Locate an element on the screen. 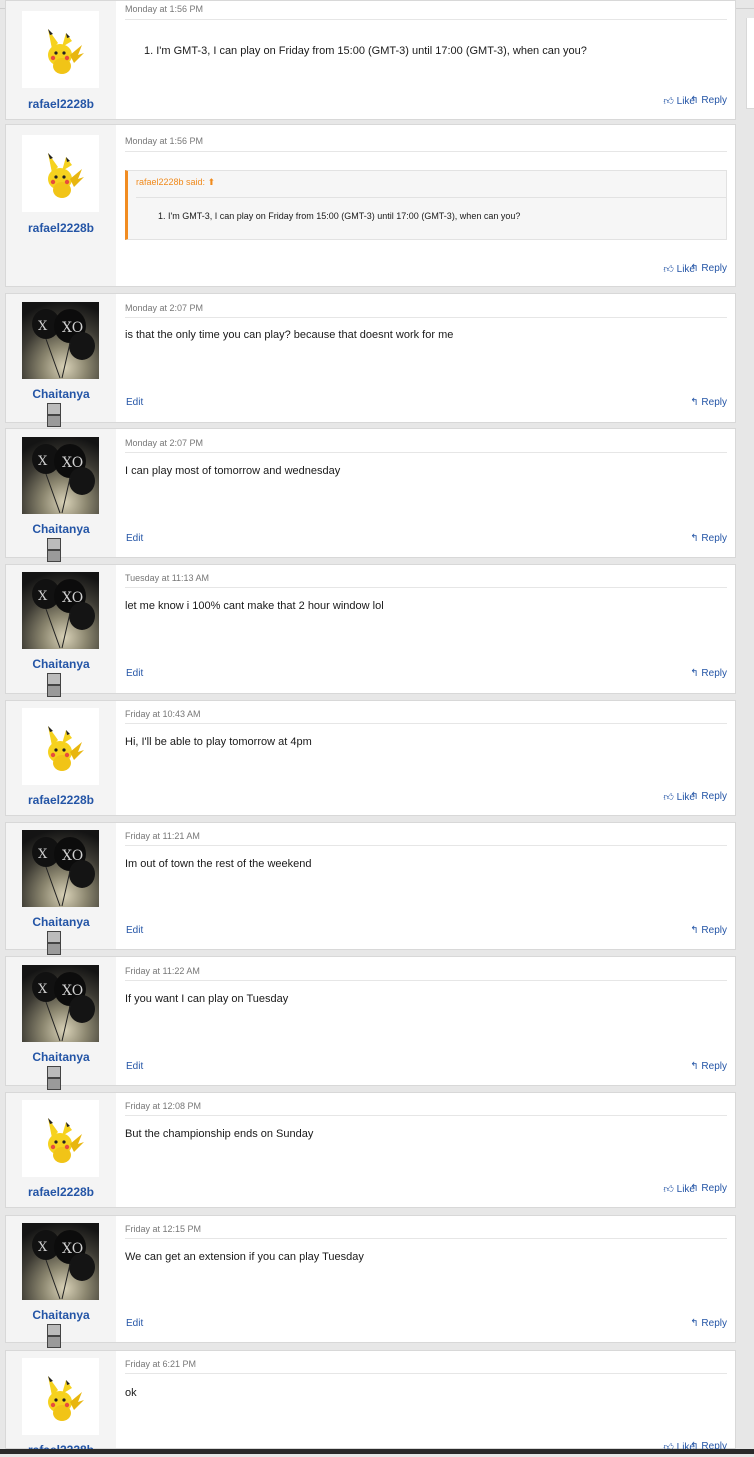 This screenshot has width=754, height=1457. post-date: Friday at 12:15 PM is located at coordinates (163, 1229).